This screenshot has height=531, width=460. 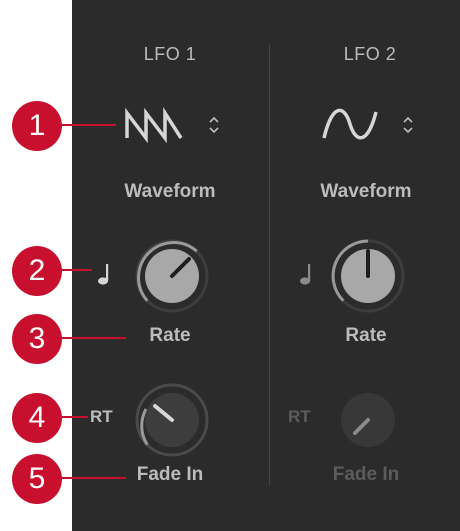 I want to click on callout-badge-4: 4, so click(x=37, y=418).